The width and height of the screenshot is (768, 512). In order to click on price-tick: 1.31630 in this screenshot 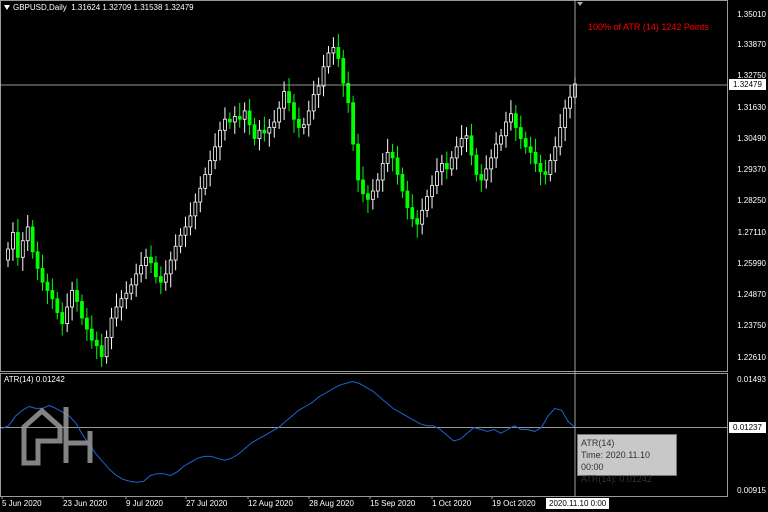, I will do `click(751, 107)`.